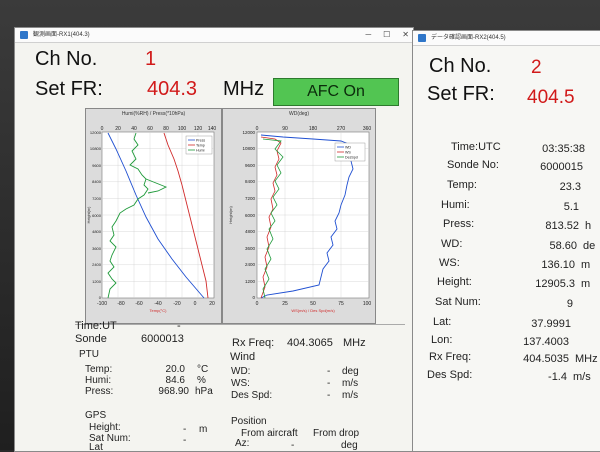 This screenshot has width=600, height=452. I want to click on close-icon: ✕, so click(405, 34).